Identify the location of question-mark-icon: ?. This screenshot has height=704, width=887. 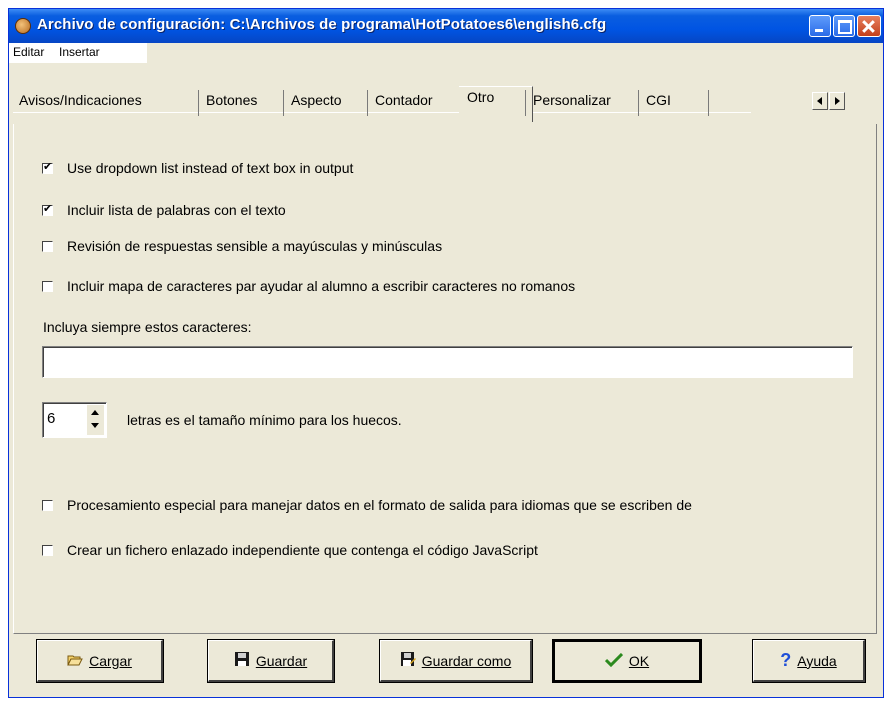
(786, 660).